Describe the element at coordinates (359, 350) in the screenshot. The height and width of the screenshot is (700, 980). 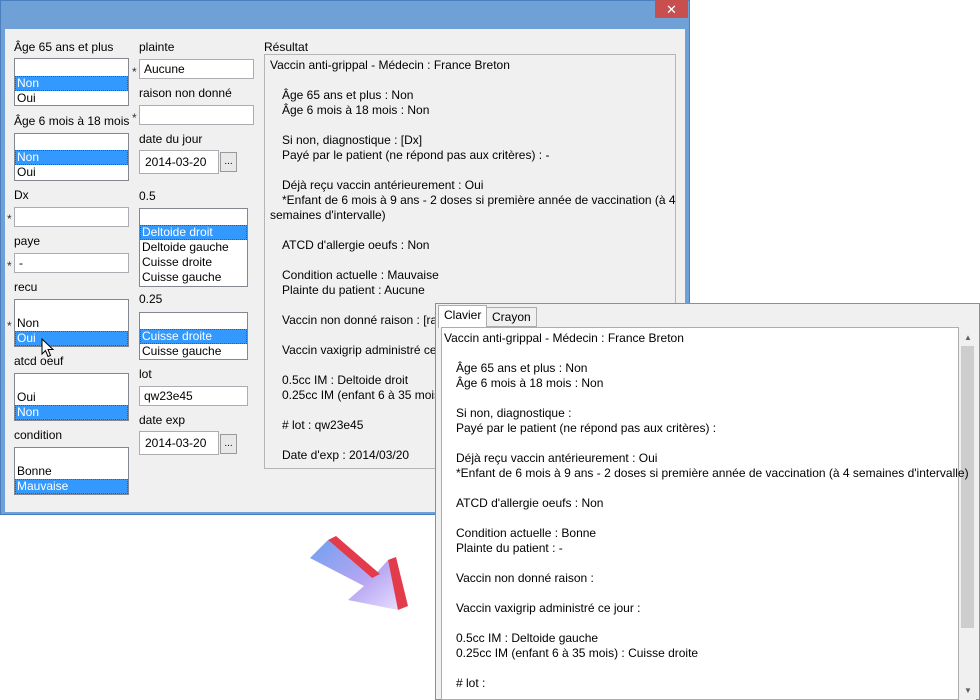
I see `result-line: Vaccin vaxigrip administré ce` at that location.